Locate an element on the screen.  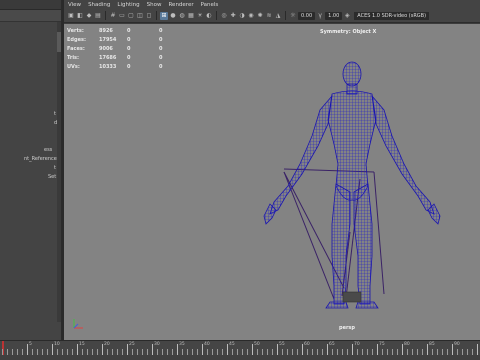
outliner-search-row is located at coordinates (30, 16).